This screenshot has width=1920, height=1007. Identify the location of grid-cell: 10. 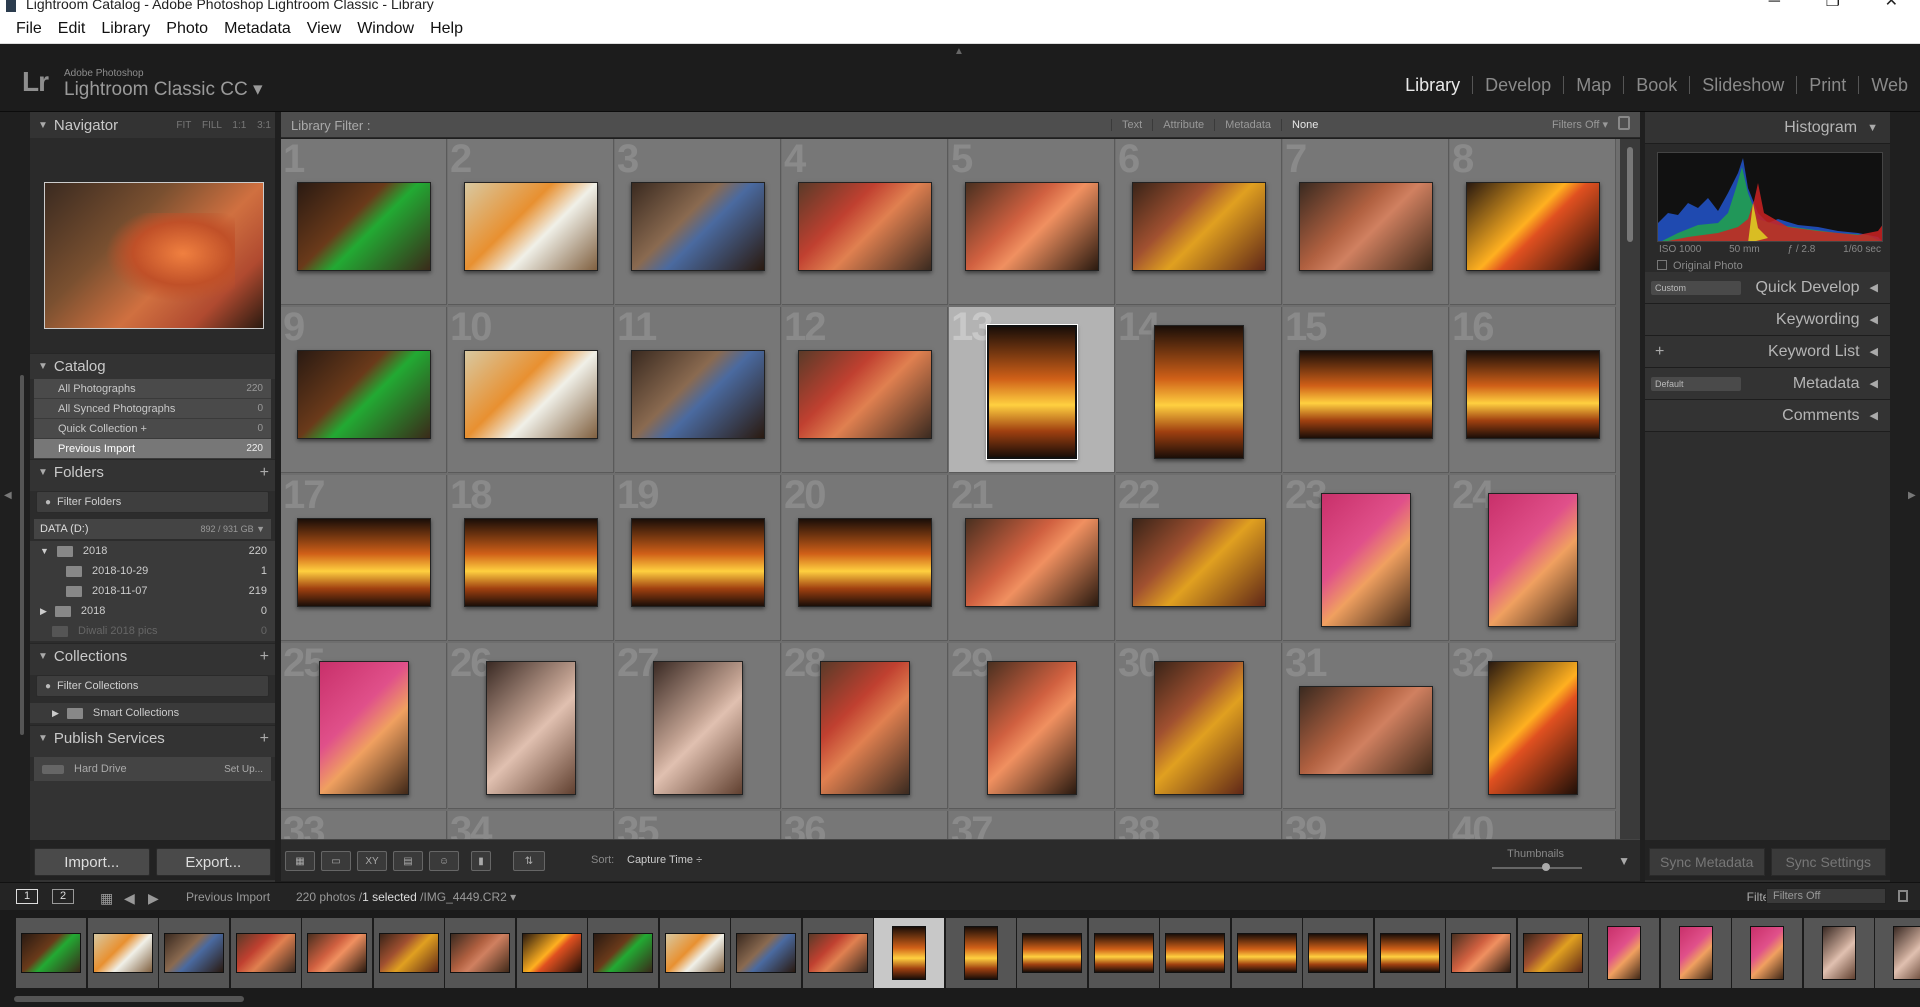
(531, 389).